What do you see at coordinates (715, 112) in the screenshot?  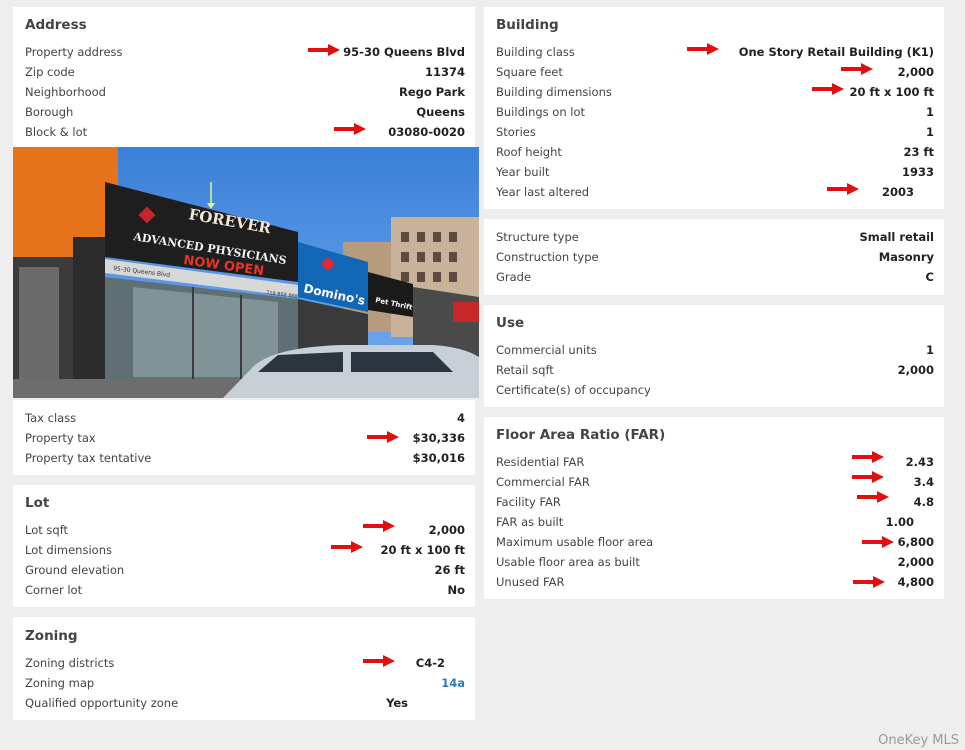 I see `building-row: Buildings on lot 1` at bounding box center [715, 112].